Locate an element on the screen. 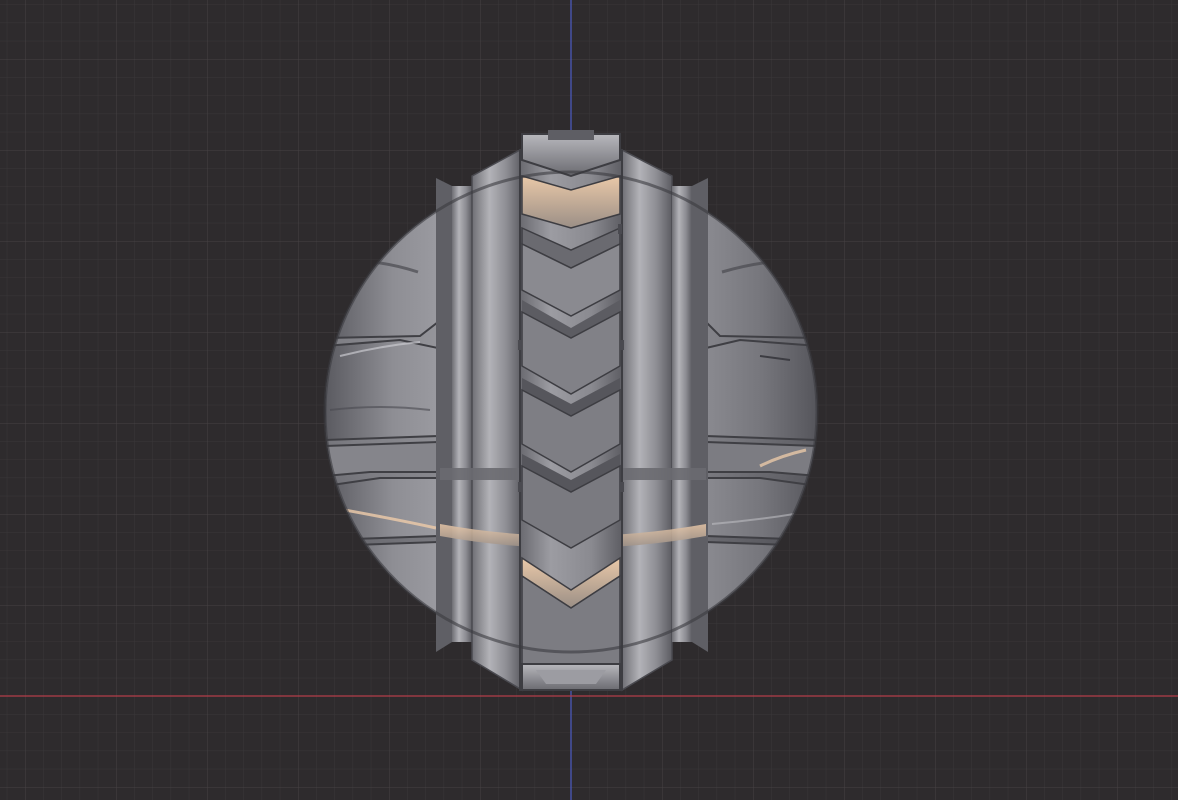  central-chevron-spine is located at coordinates (571, 410).